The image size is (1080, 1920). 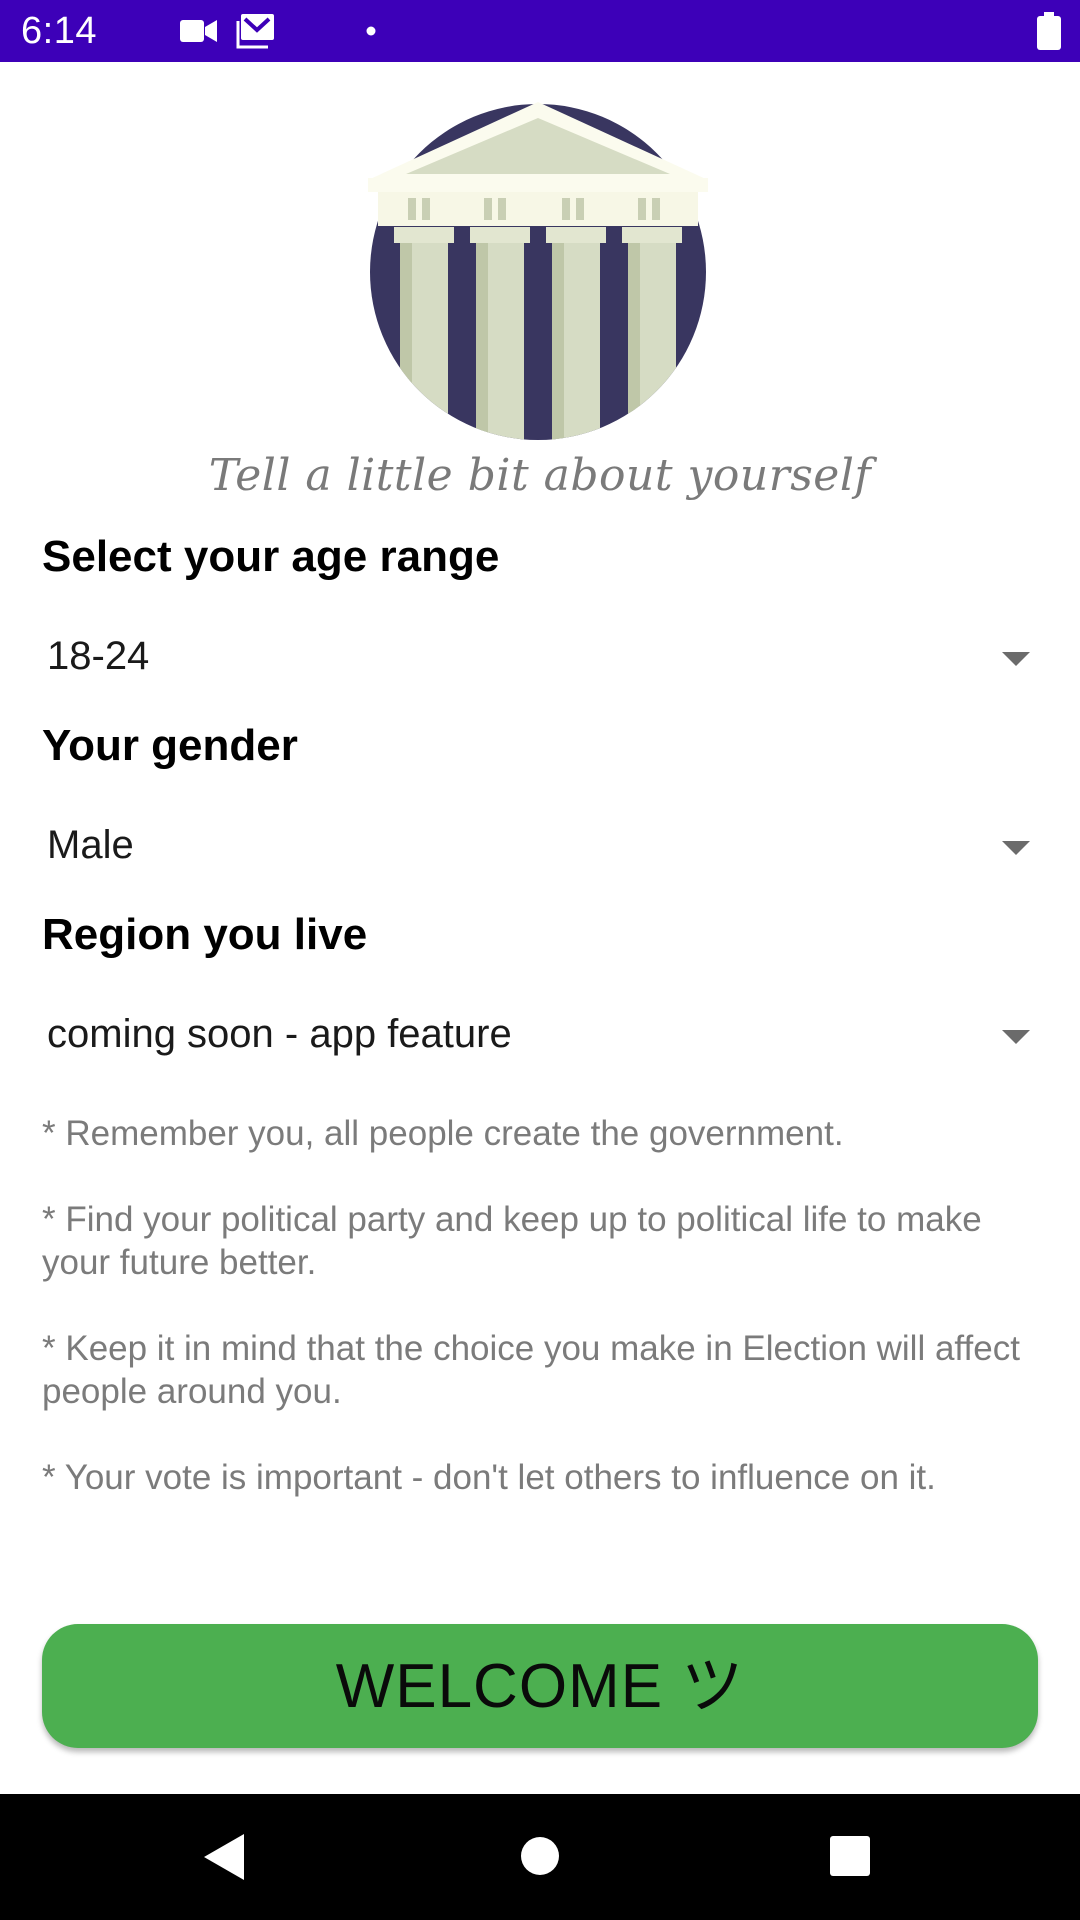 What do you see at coordinates (540, 661) in the screenshot?
I see `age-range-dropdown: 18-24` at bounding box center [540, 661].